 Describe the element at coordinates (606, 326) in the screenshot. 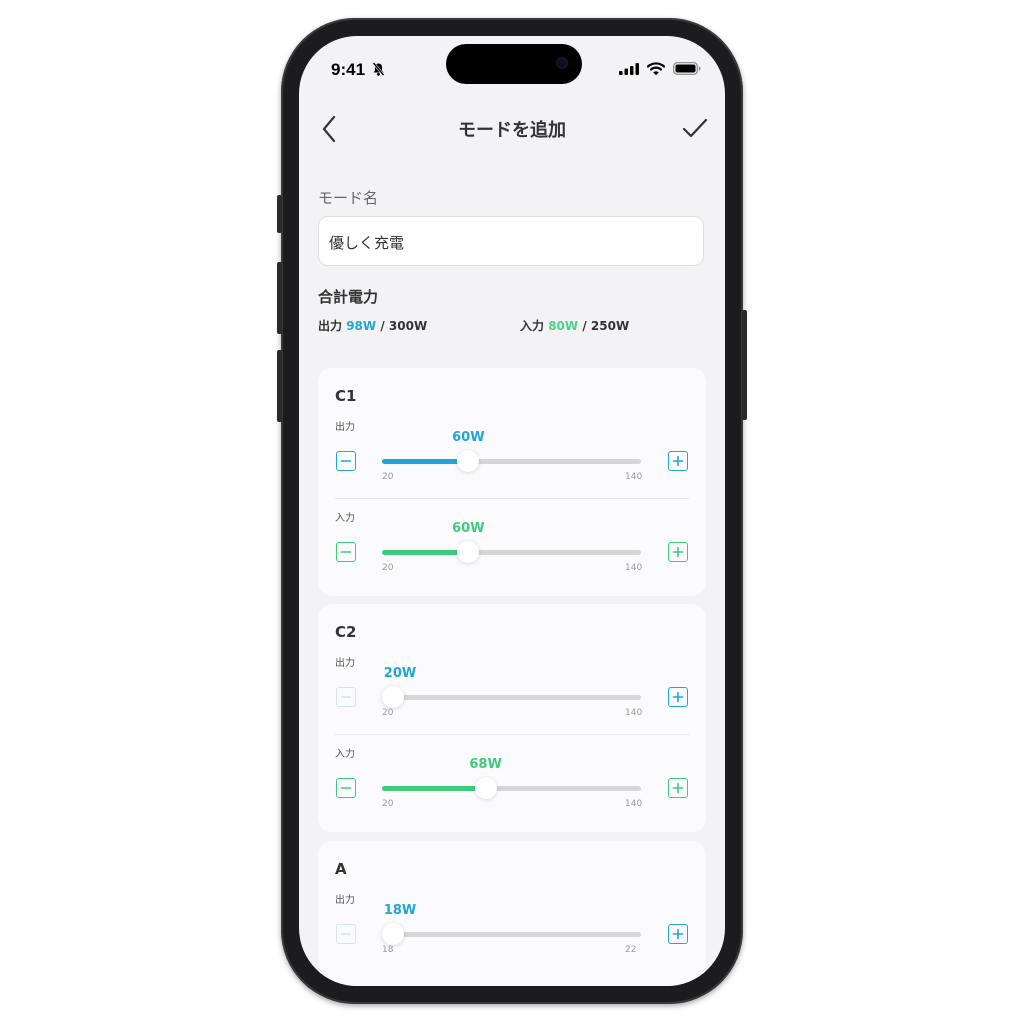

I see `total-input-max: / 250W` at that location.